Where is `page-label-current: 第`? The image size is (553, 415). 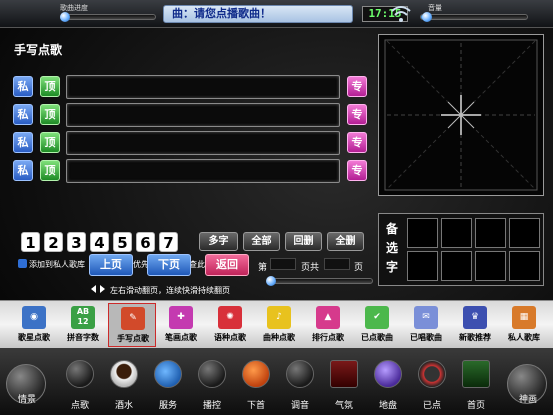
page-label-current: 第 is located at coordinates (263, 268).